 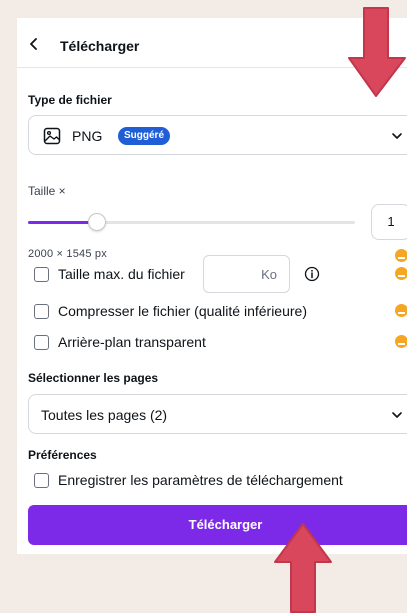 I want to click on file-type-value: PNG, so click(x=87, y=136).